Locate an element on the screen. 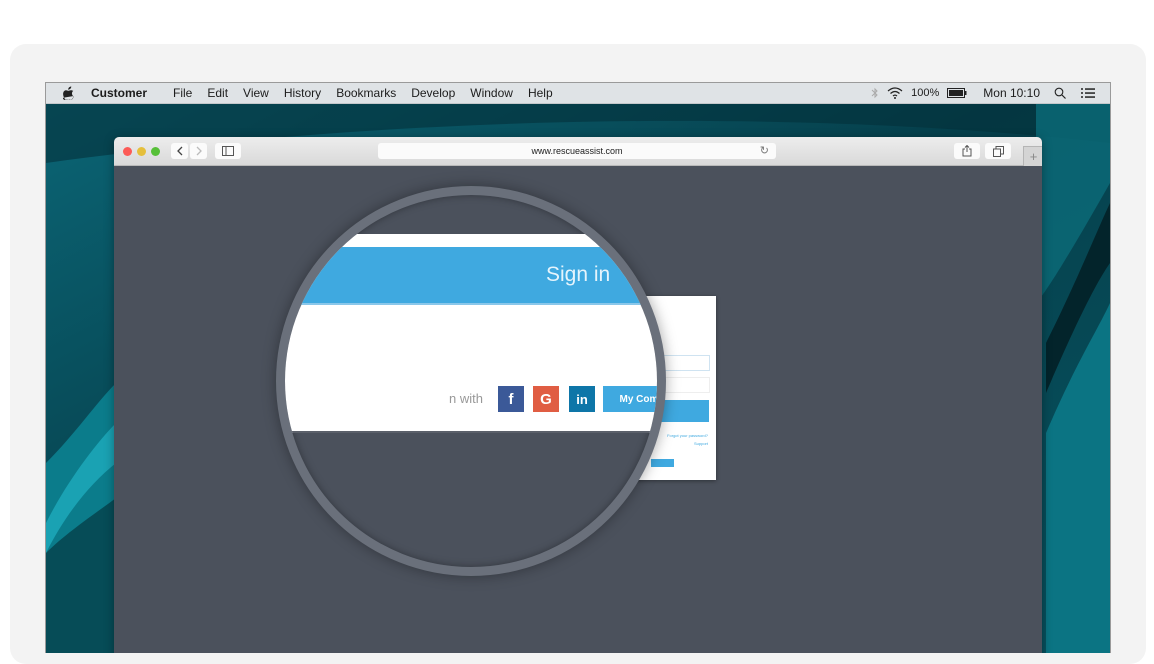 The width and height of the screenshot is (1154, 664). menu-edit: Edit is located at coordinates (217, 93).